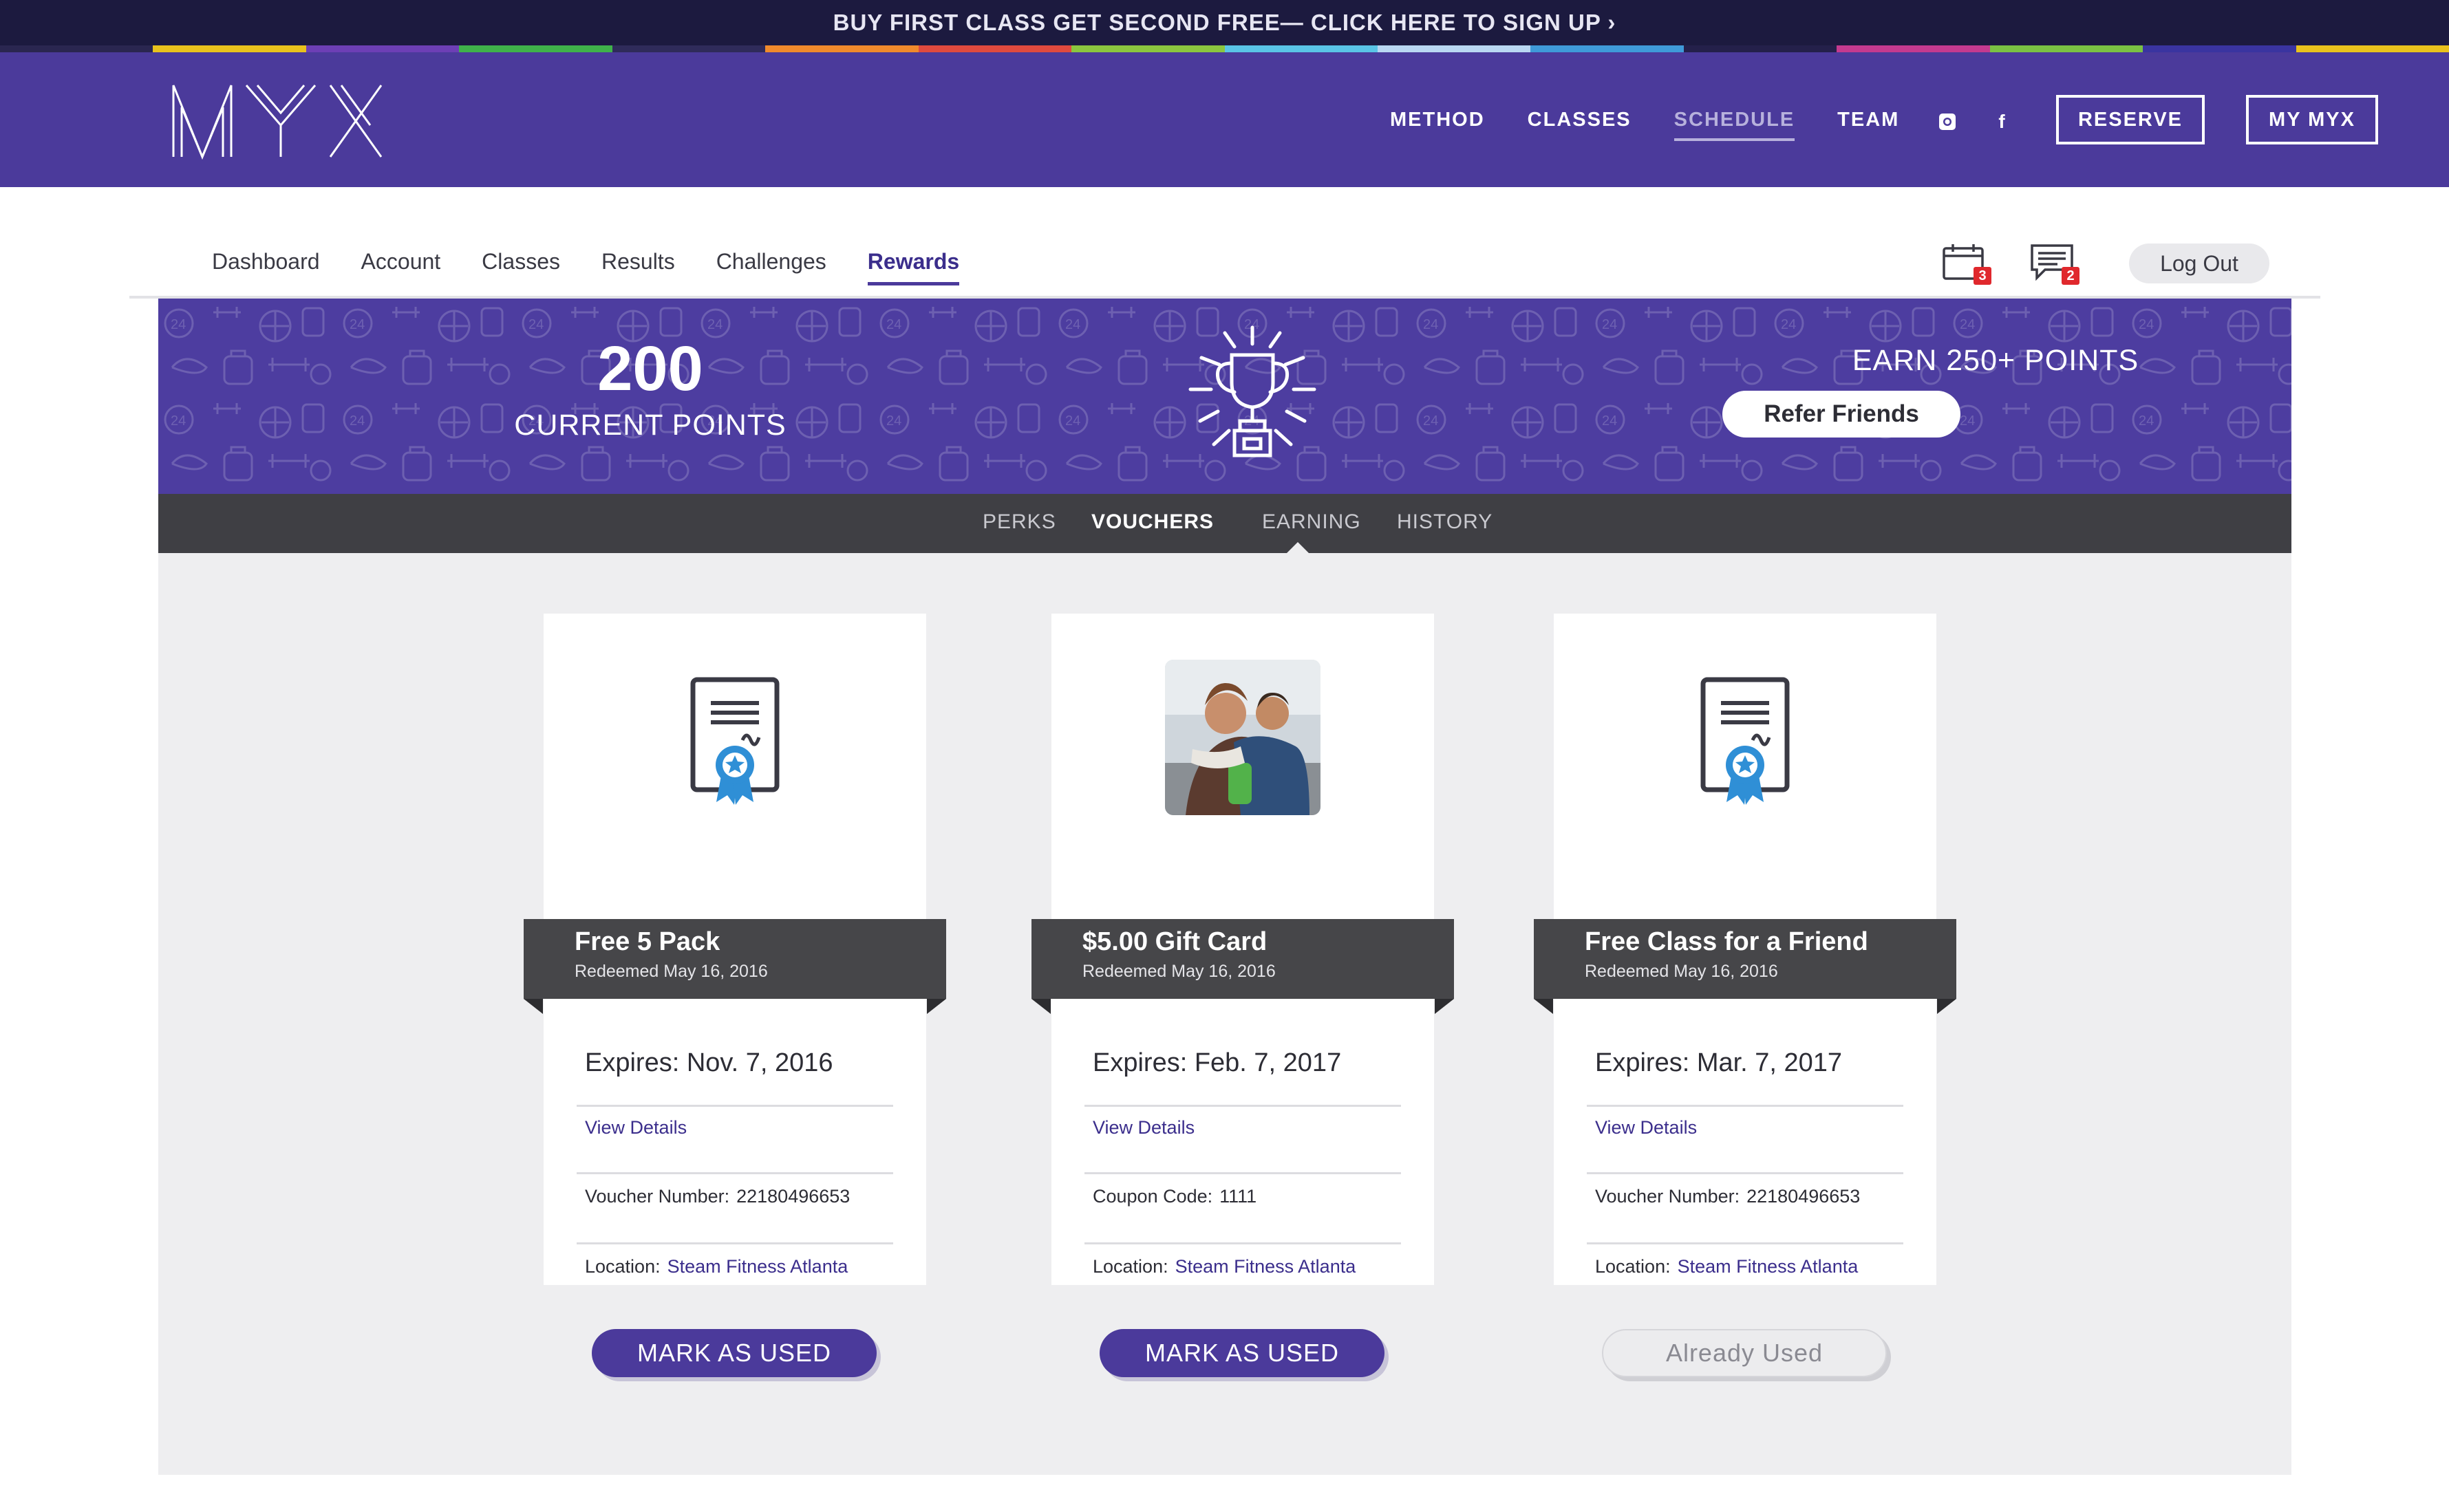 Image resolution: width=2449 pixels, height=1512 pixels. Describe the element at coordinates (1841, 414) in the screenshot. I see `refer-friends-button: Refer Friends` at that location.